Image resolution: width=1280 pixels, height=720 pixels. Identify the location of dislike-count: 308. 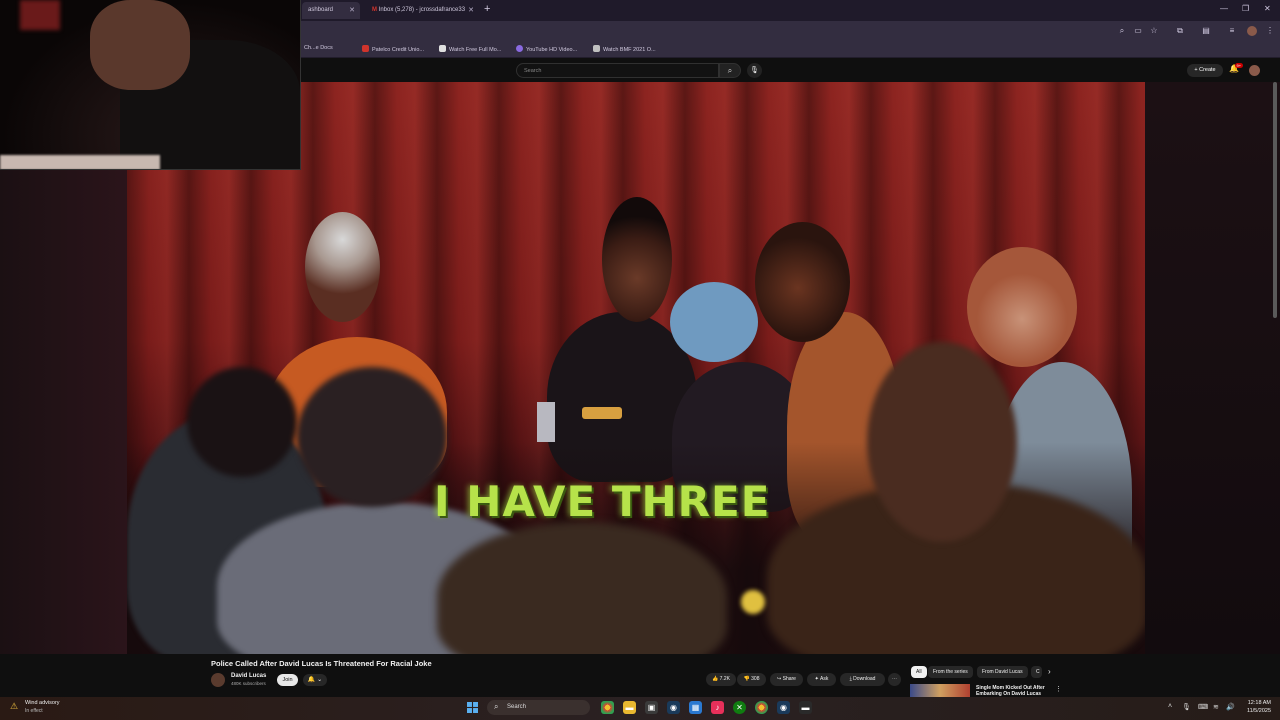
(755, 679).